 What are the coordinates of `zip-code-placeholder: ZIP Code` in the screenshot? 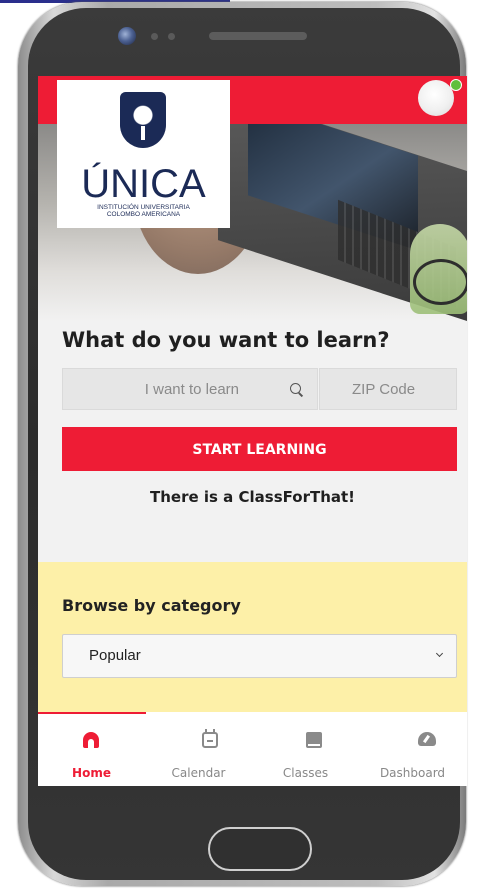 It's located at (384, 389).